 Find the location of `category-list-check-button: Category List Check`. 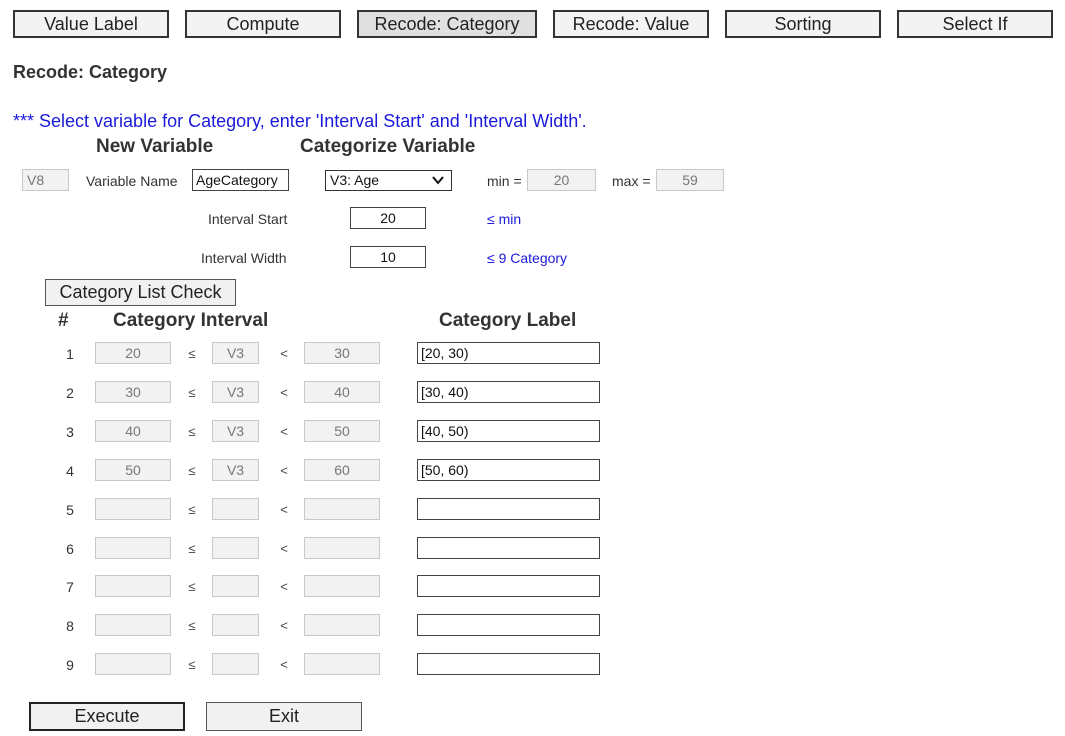

category-list-check-button: Category List Check is located at coordinates (140, 292).